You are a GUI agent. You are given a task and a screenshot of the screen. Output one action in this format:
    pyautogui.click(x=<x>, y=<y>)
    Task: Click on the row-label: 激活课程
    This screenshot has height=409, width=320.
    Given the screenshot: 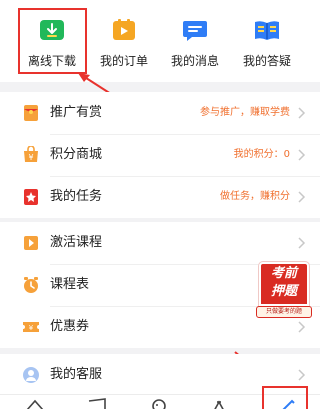 What is the action you would take?
    pyautogui.click(x=76, y=242)
    